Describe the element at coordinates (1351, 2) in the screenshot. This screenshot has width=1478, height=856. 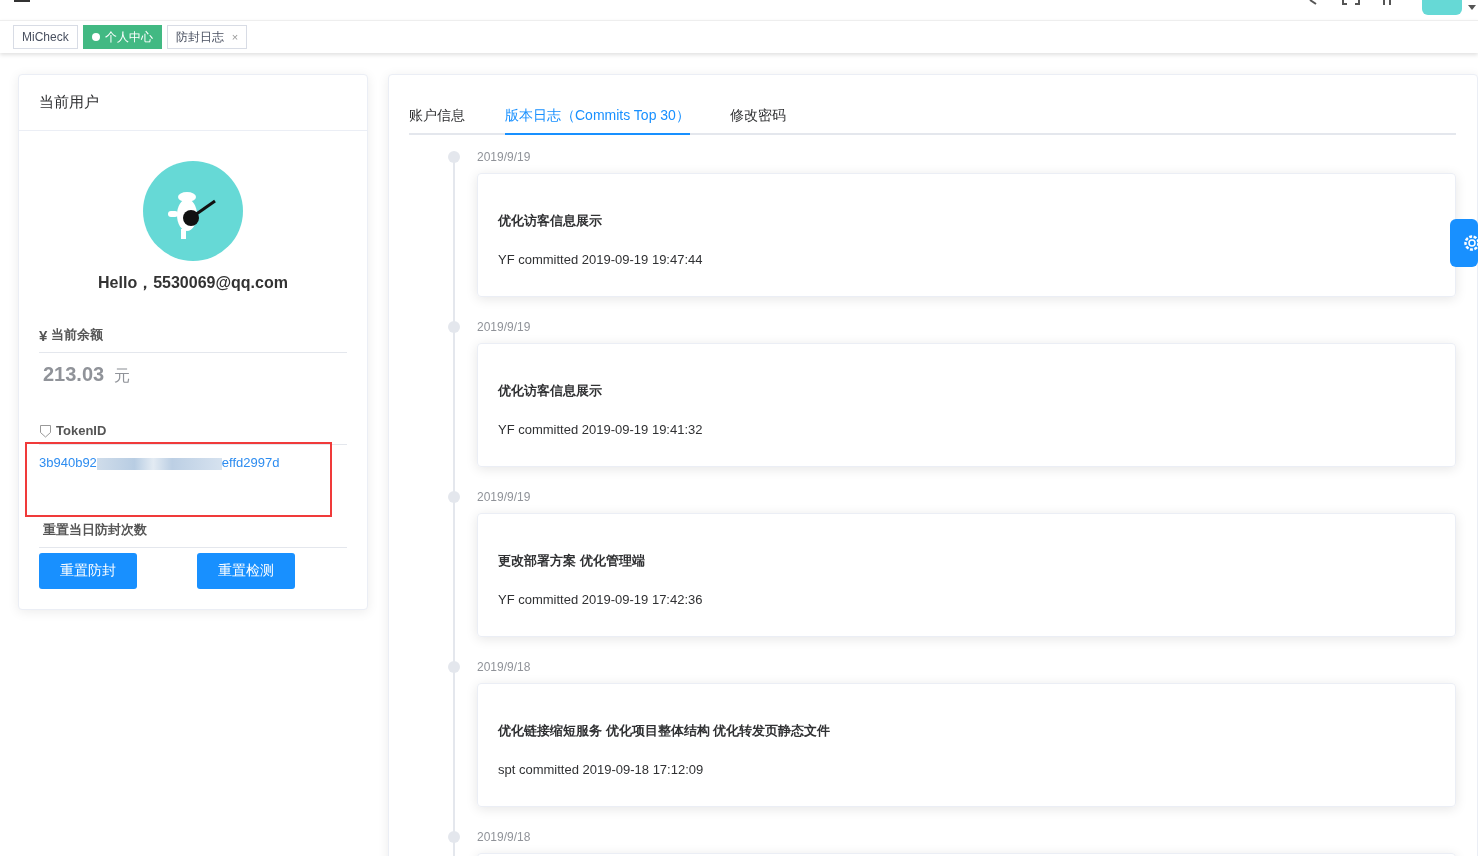
I see `fullscreen-icon` at that location.